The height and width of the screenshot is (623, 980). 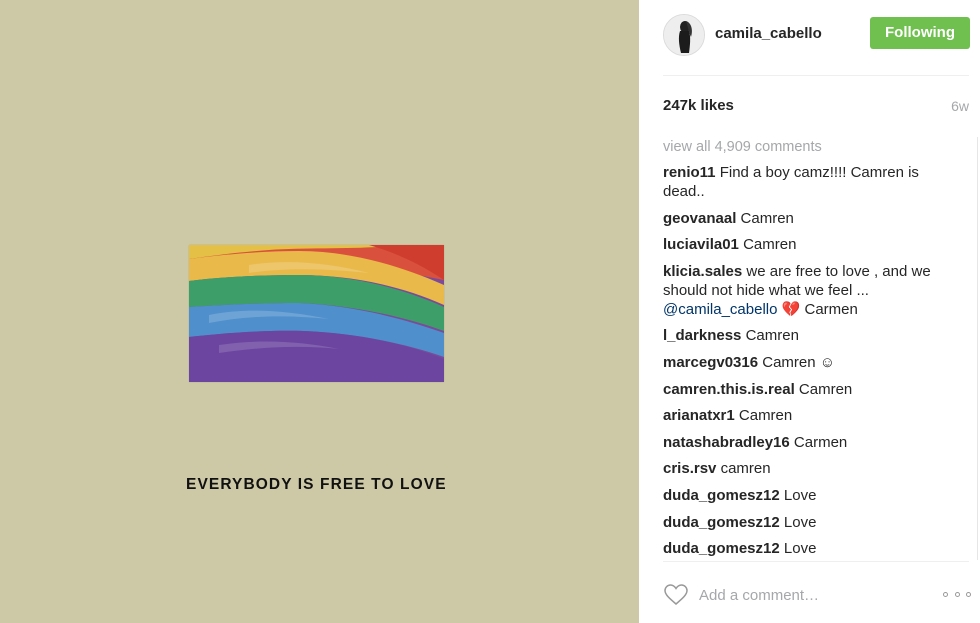 I want to click on comment-username: renio11, so click(x=689, y=172).